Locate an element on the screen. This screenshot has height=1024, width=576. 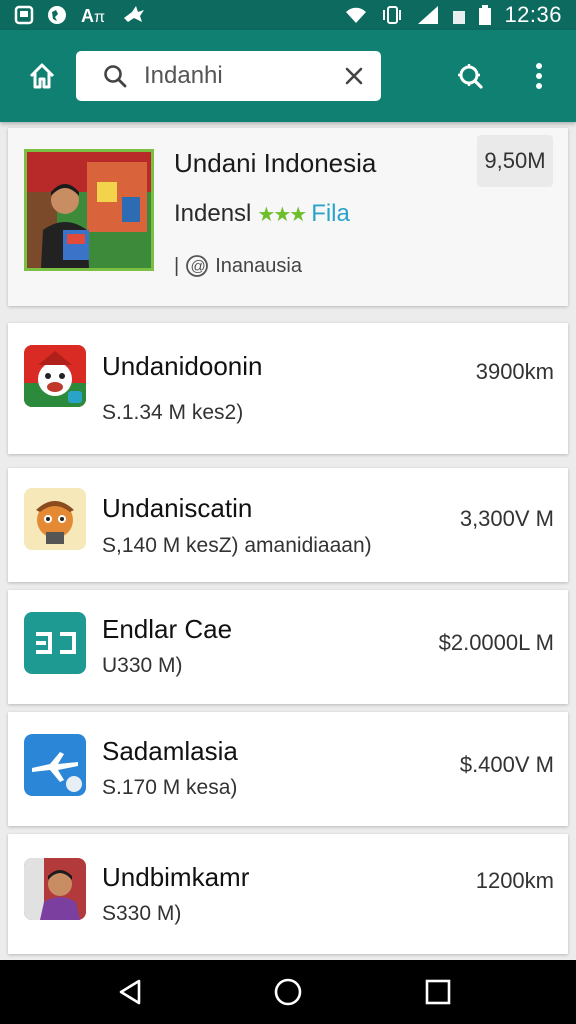
result-subtitle: S330 M) is located at coordinates (142, 913).